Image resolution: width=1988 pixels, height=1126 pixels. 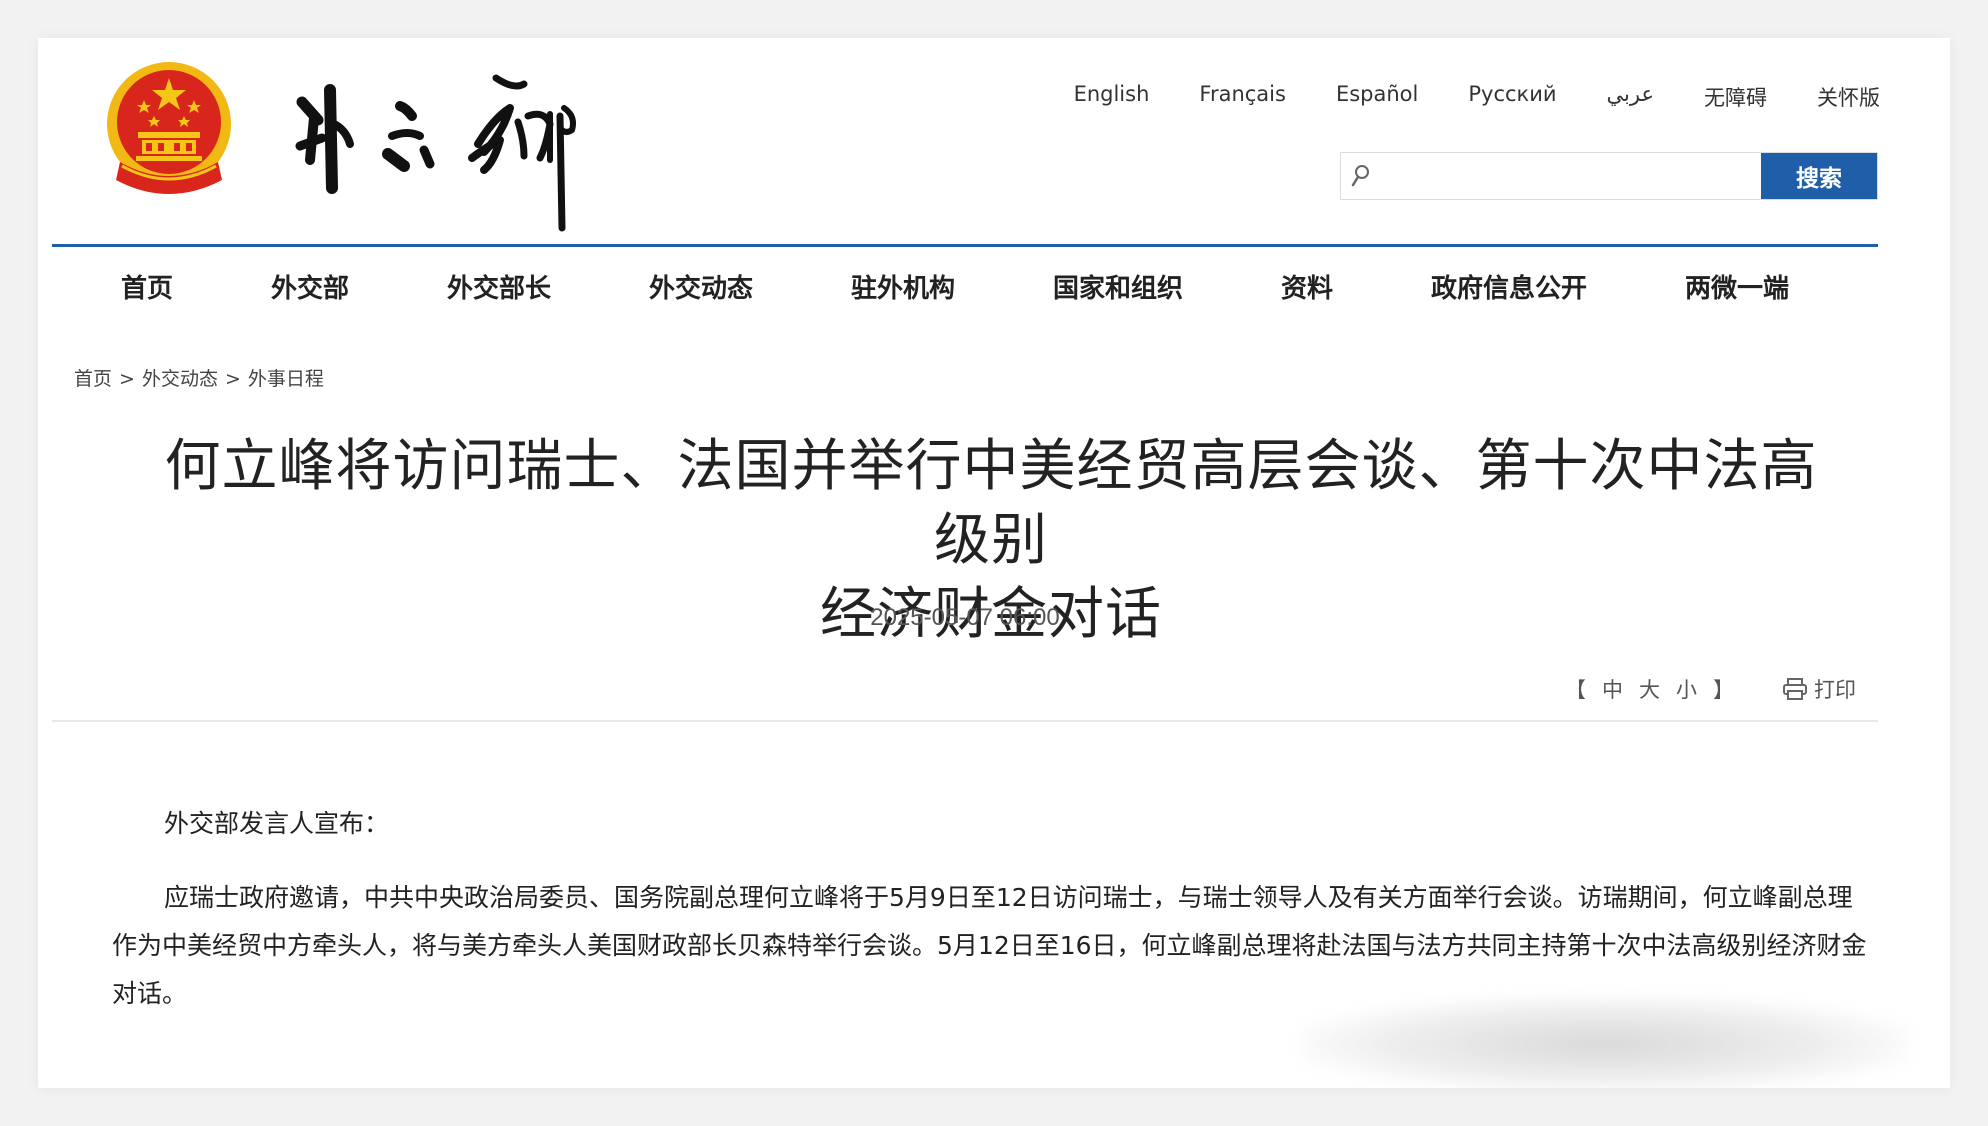 What do you see at coordinates (1361, 176) in the screenshot?
I see `search-icon` at bounding box center [1361, 176].